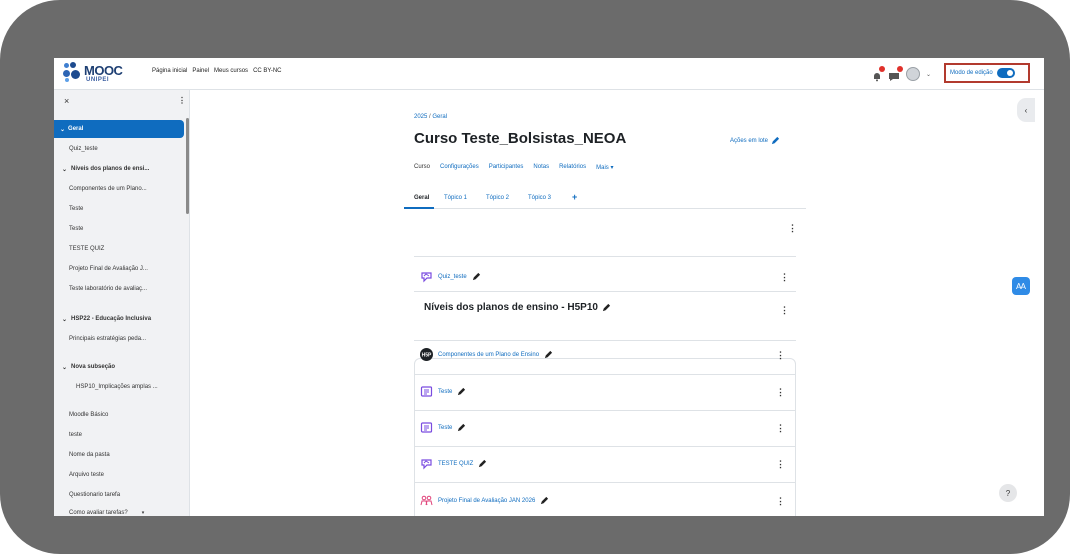 The width and height of the screenshot is (1070, 554). Describe the element at coordinates (439, 117) in the screenshot. I see `breadcrumb-section: Geral` at that location.